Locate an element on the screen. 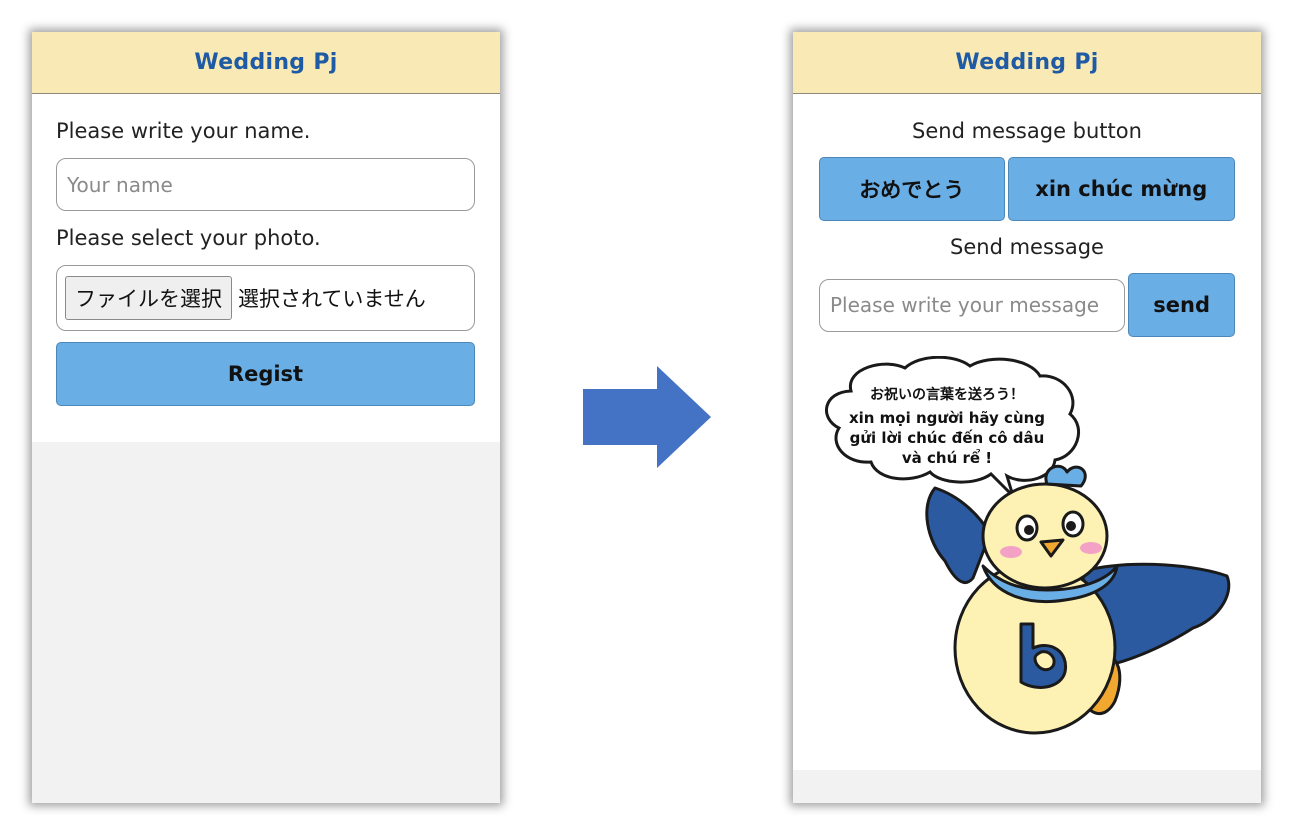  file-status-text: 選択されていません is located at coordinates (332, 299).